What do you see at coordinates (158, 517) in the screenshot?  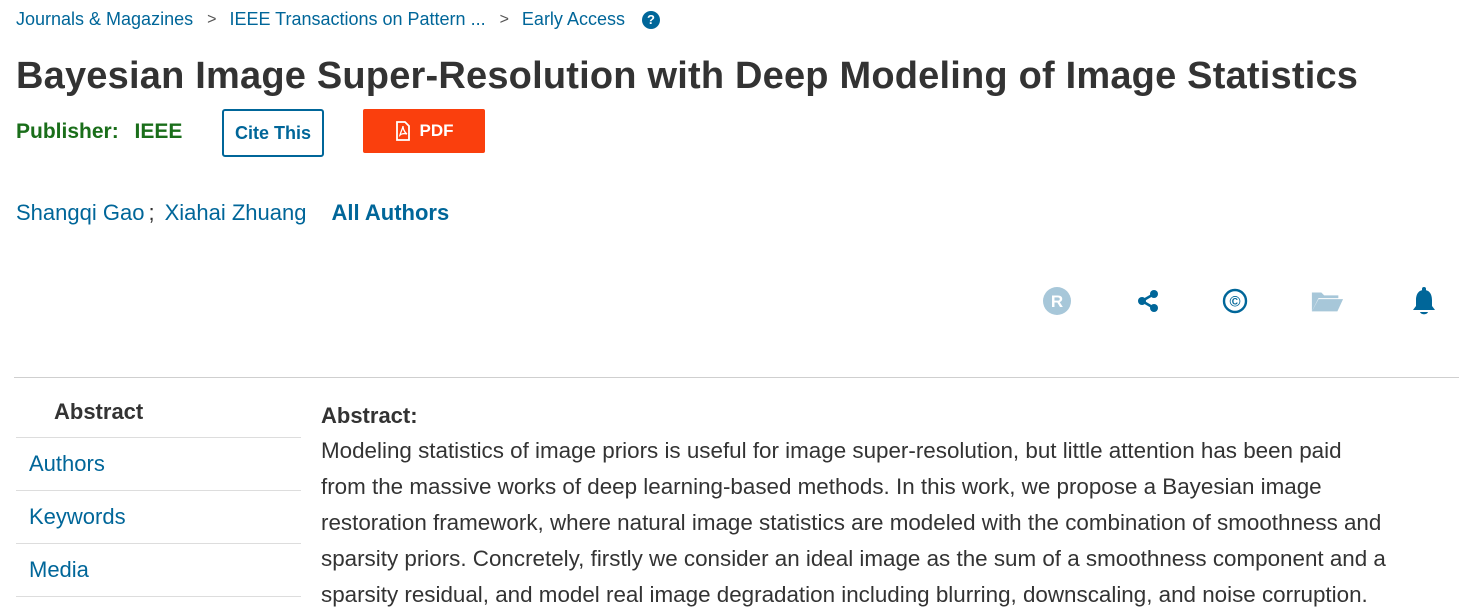 I see `nav-item-keywords: Keywords` at bounding box center [158, 517].